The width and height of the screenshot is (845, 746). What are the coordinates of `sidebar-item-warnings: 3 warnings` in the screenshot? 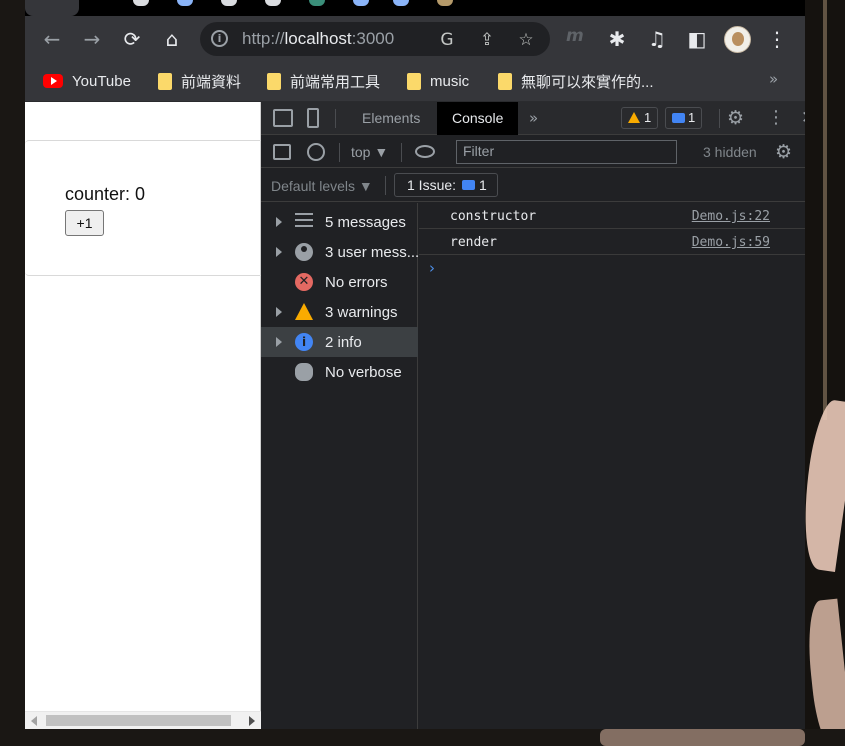 It's located at (339, 312).